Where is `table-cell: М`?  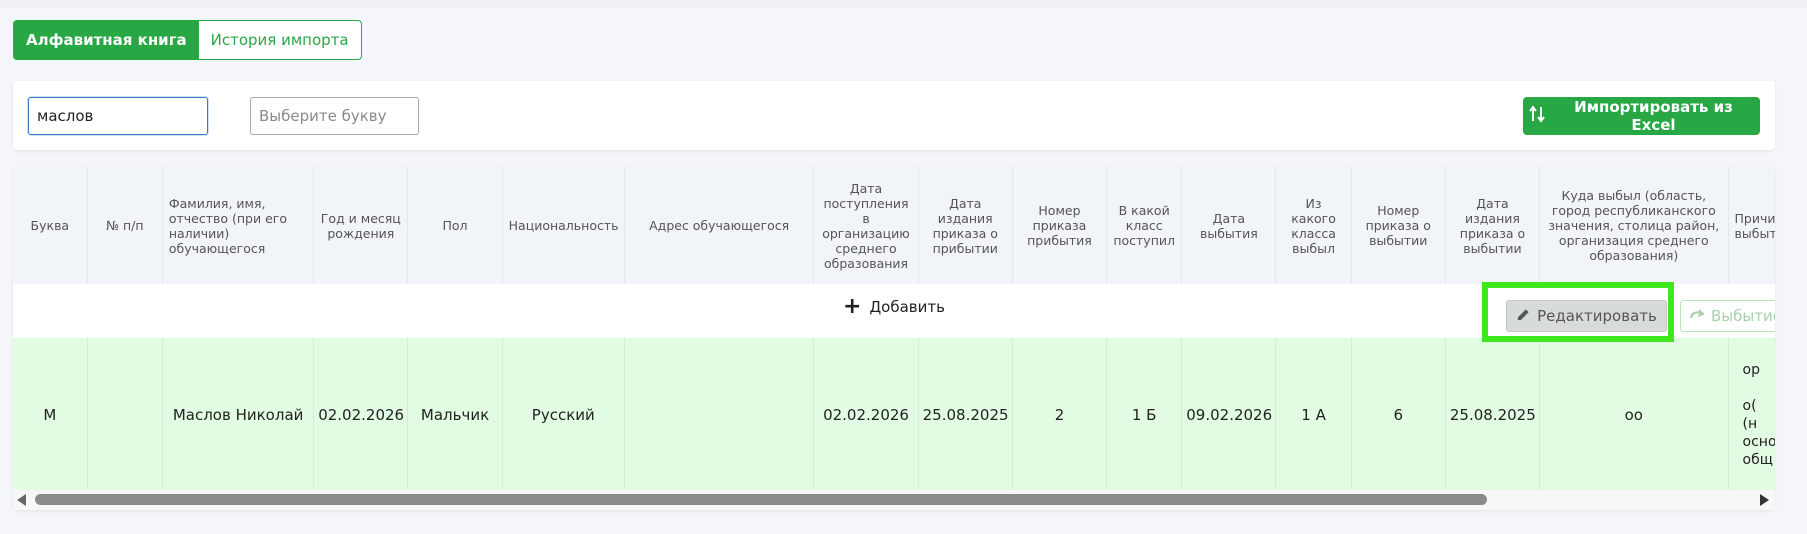
table-cell: М is located at coordinates (50, 415).